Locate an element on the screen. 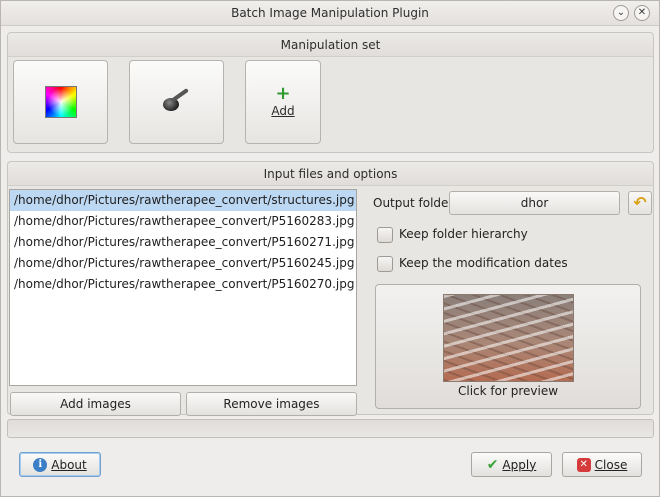 The image size is (660, 497). add-manipulation-button: + Add is located at coordinates (283, 102).